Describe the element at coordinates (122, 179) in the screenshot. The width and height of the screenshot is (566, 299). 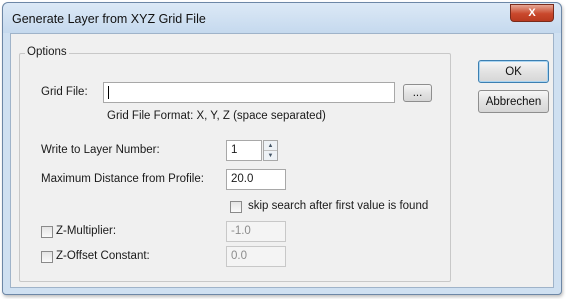
I see `max-distance-label: Maximum Distance from Profile:` at that location.